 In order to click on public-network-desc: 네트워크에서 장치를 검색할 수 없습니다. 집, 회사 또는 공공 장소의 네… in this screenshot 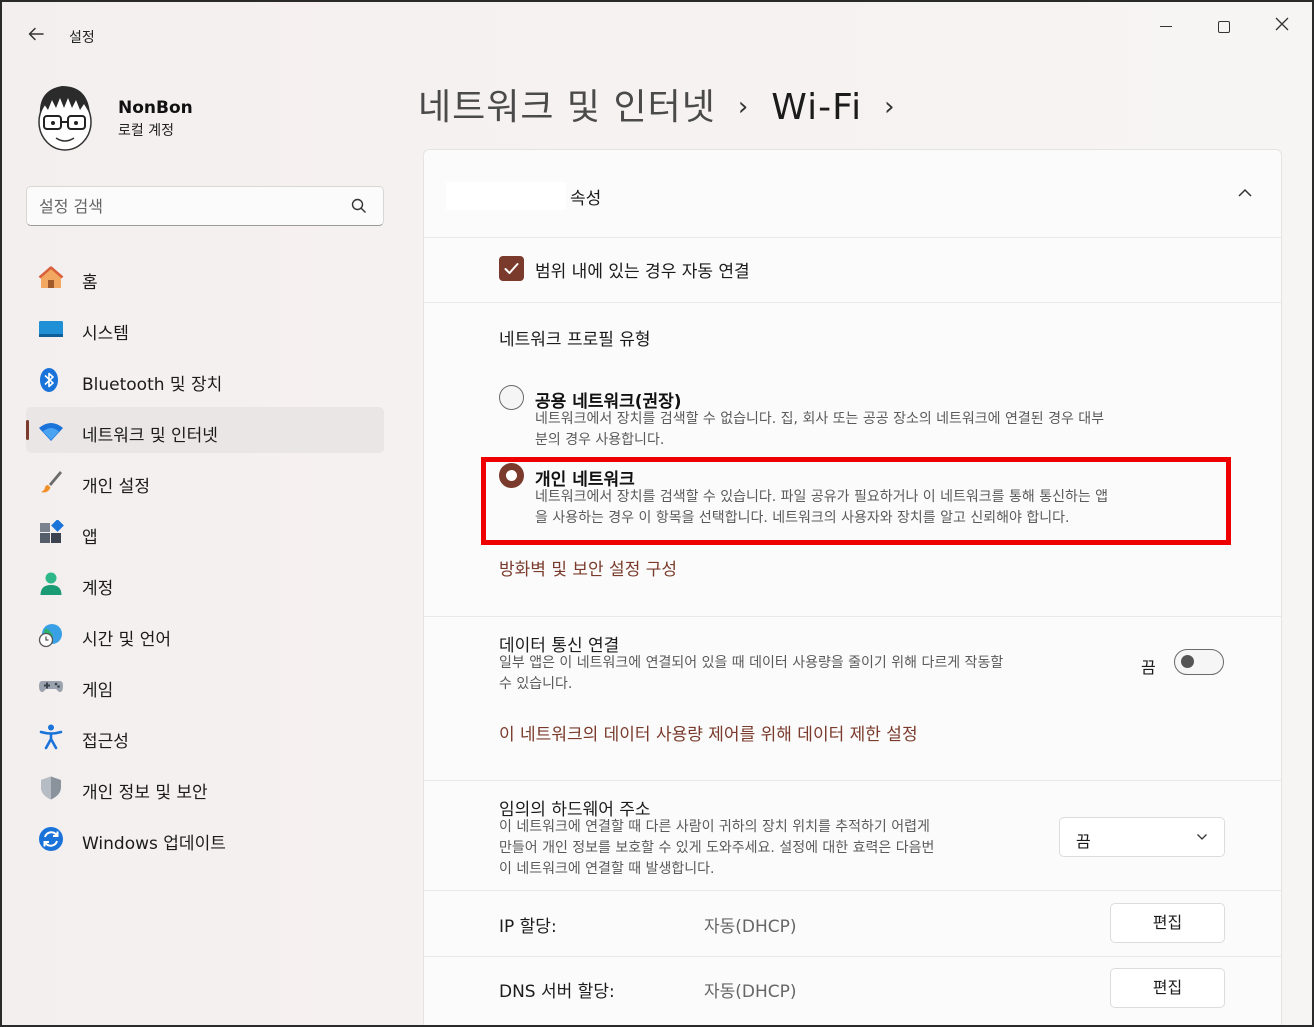, I will do `click(880, 430)`.